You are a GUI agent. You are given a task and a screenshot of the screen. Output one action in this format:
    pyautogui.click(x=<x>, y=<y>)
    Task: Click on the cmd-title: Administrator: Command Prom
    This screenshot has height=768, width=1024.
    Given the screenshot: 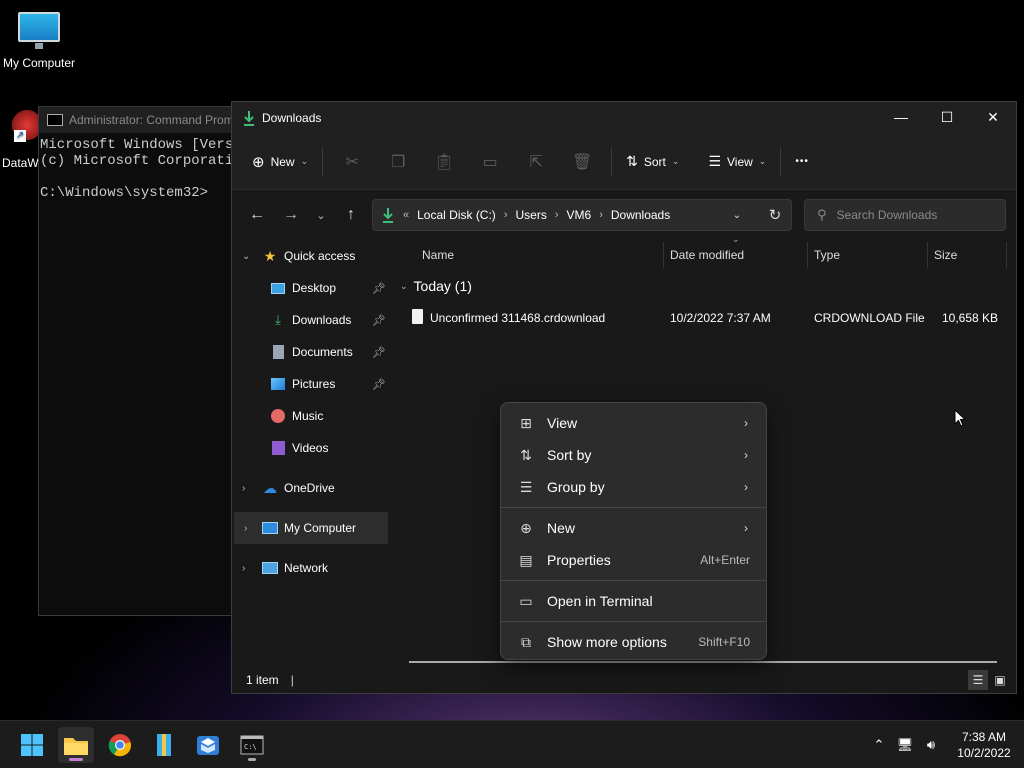 What is the action you would take?
    pyautogui.click(x=151, y=120)
    